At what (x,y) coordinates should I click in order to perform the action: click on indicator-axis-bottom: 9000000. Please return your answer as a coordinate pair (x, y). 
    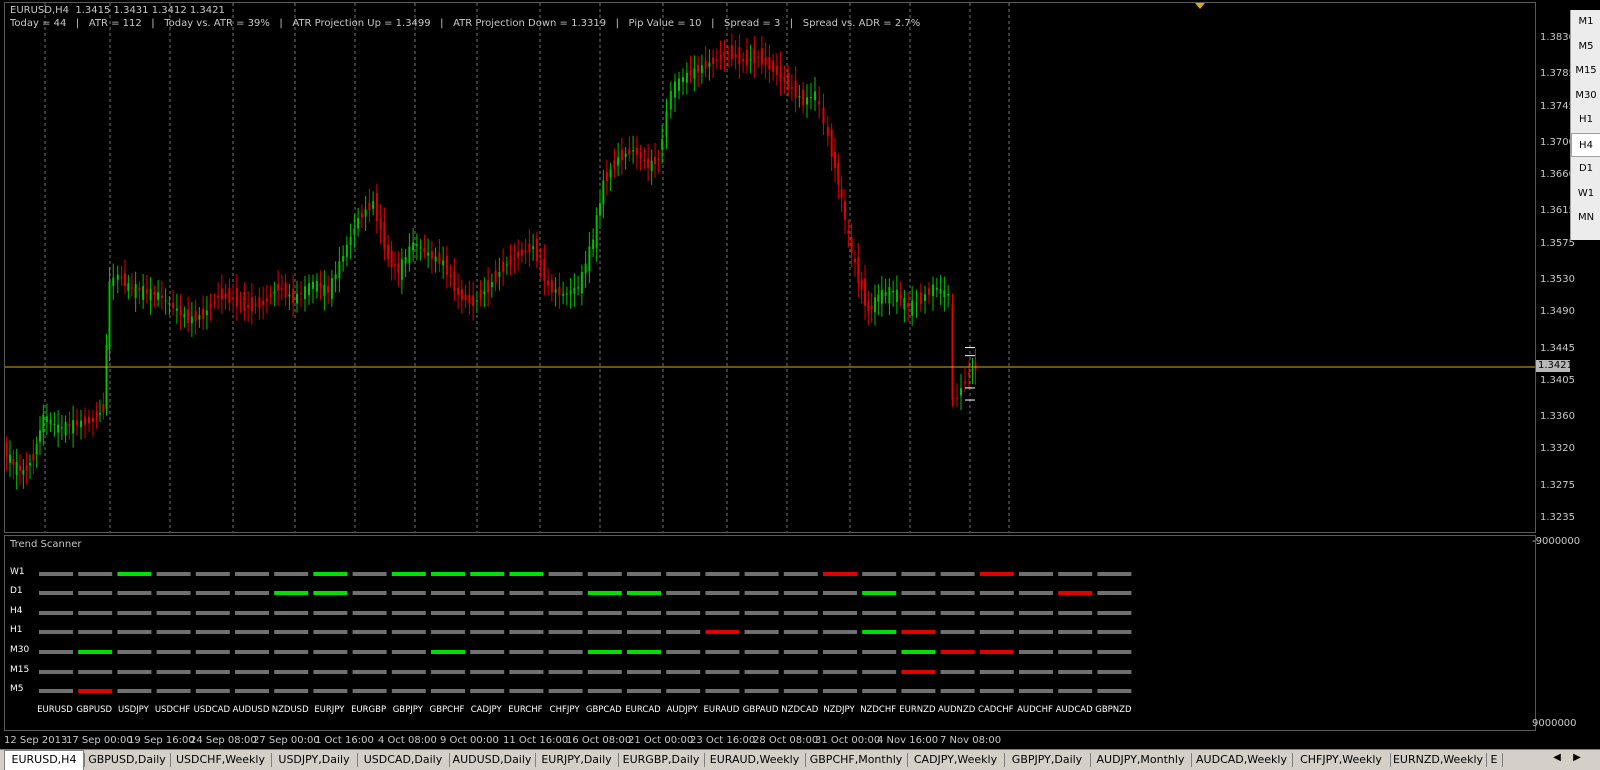
    Looking at the image, I should click on (1554, 723).